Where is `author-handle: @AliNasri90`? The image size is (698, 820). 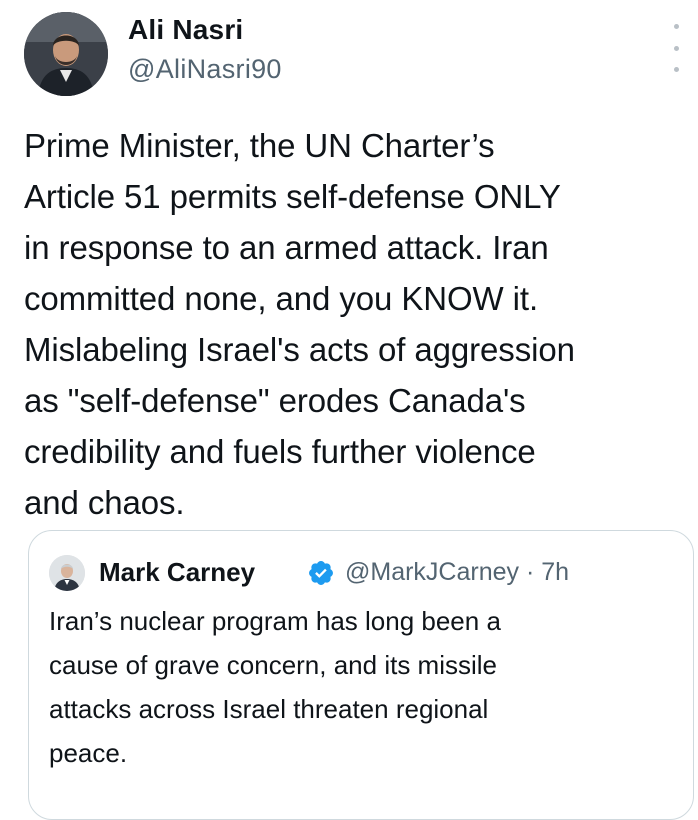
author-handle: @AliNasri90 is located at coordinates (205, 69).